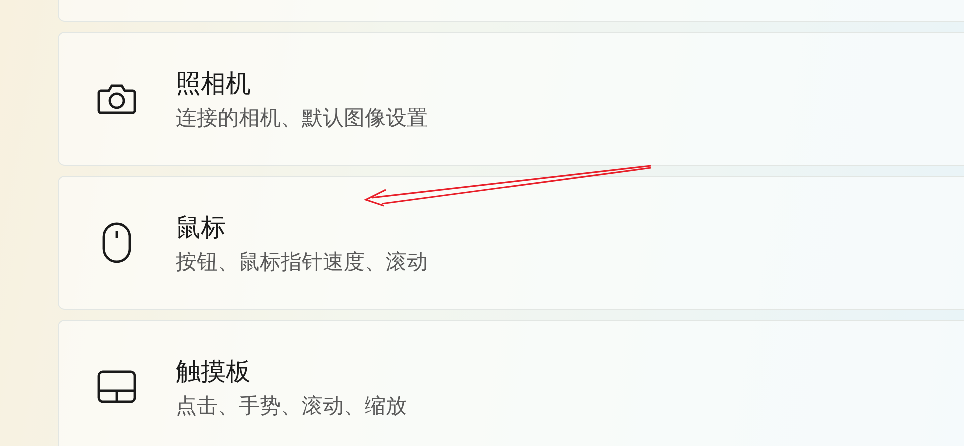 Image resolution: width=964 pixels, height=446 pixels. I want to click on mouse-icon, so click(117, 243).